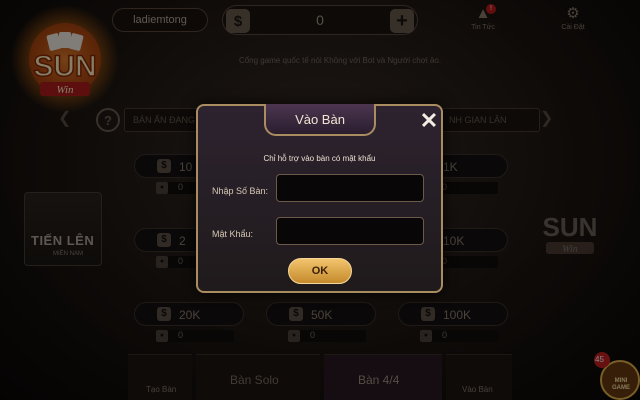 This screenshot has width=640, height=400. What do you see at coordinates (350, 231) in the screenshot?
I see `password-input` at bounding box center [350, 231].